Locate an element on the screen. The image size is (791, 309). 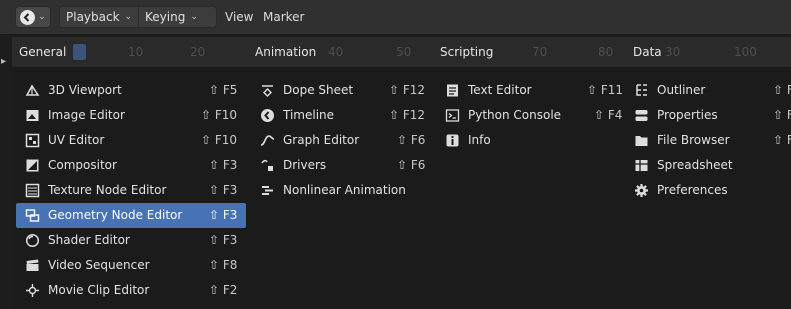
menu-item-text-editor: Text Editor ⇧ F11 is located at coordinates (531, 90).